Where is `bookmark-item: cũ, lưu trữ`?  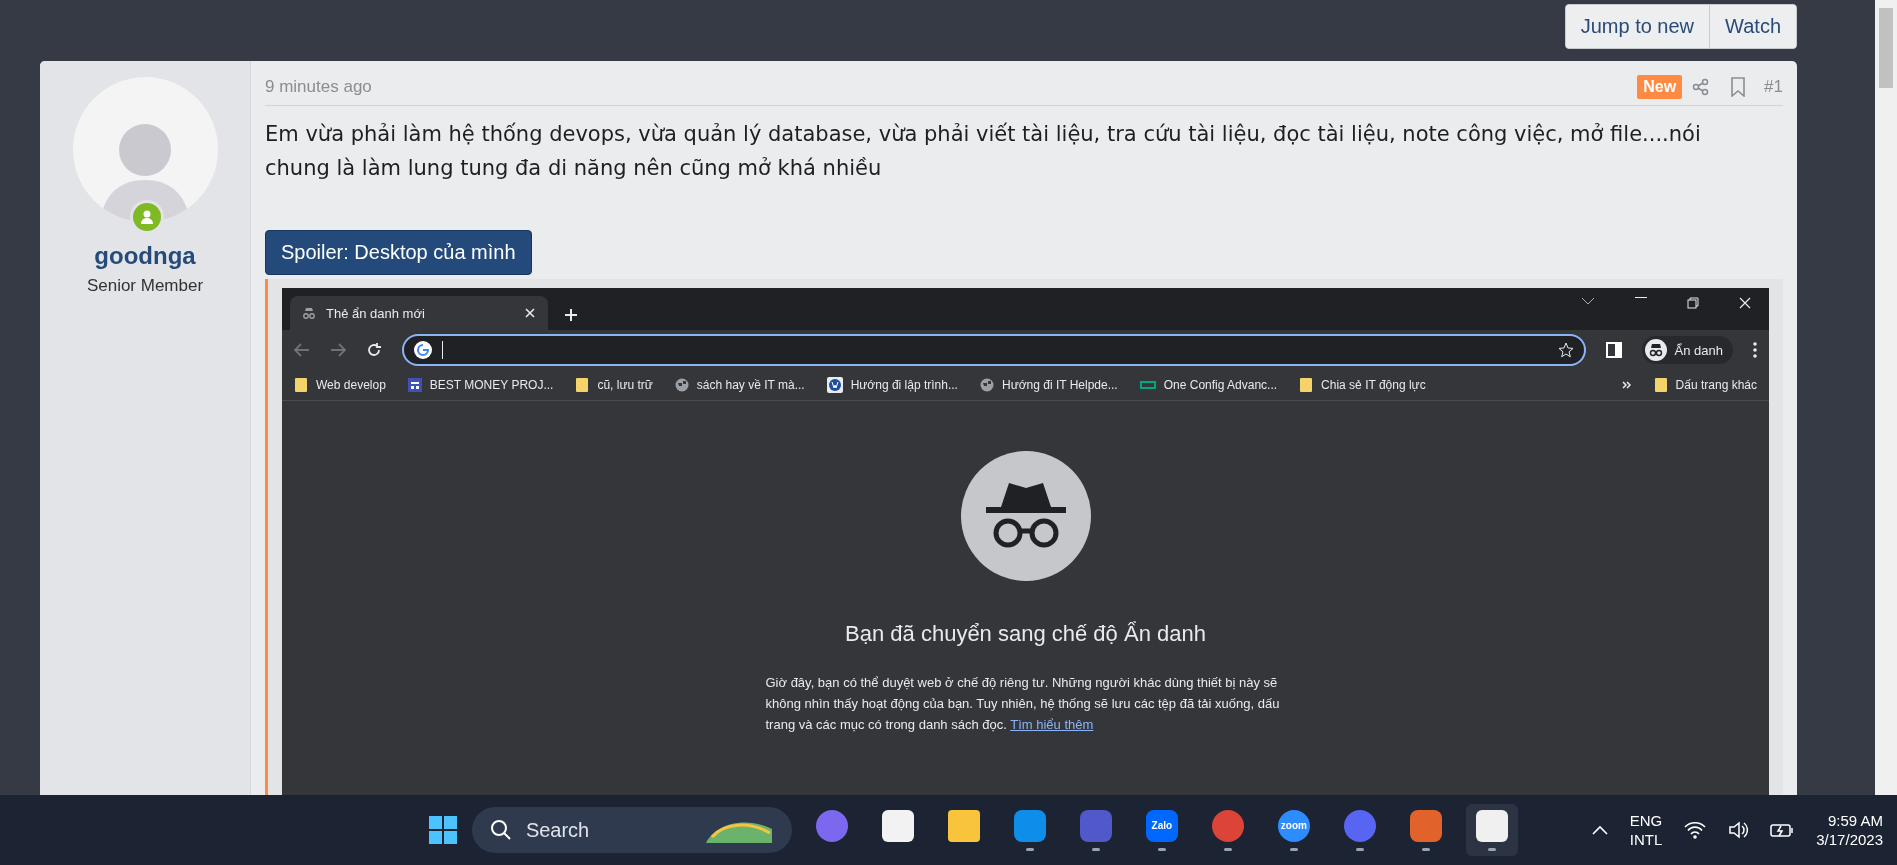
bookmark-item: cũ, lưu trữ is located at coordinates (614, 385).